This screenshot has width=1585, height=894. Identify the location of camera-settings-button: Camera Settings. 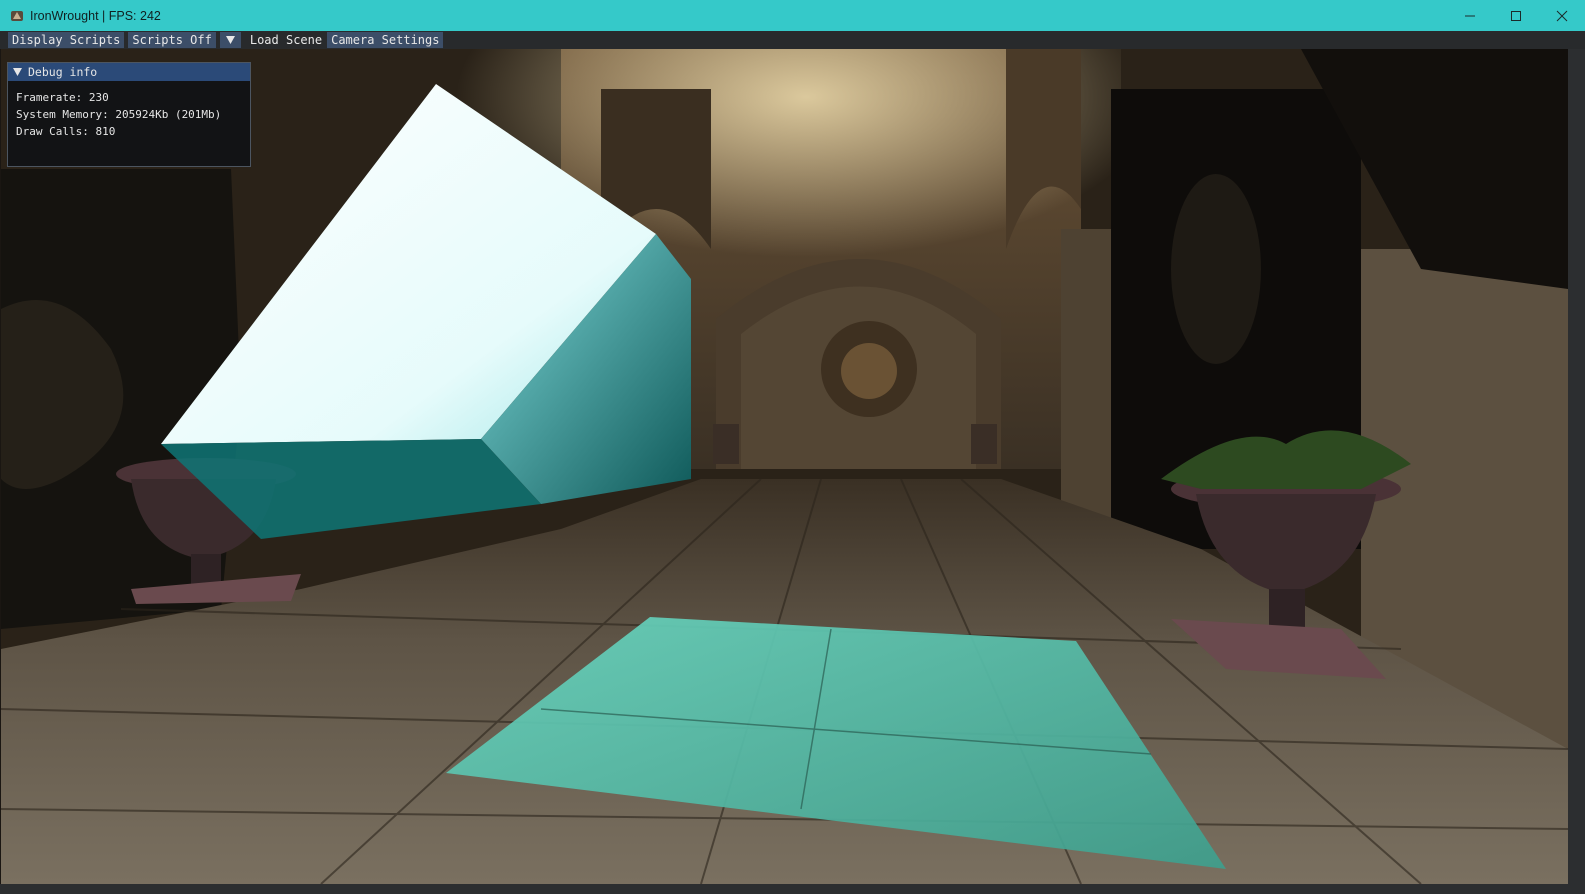
(385, 40).